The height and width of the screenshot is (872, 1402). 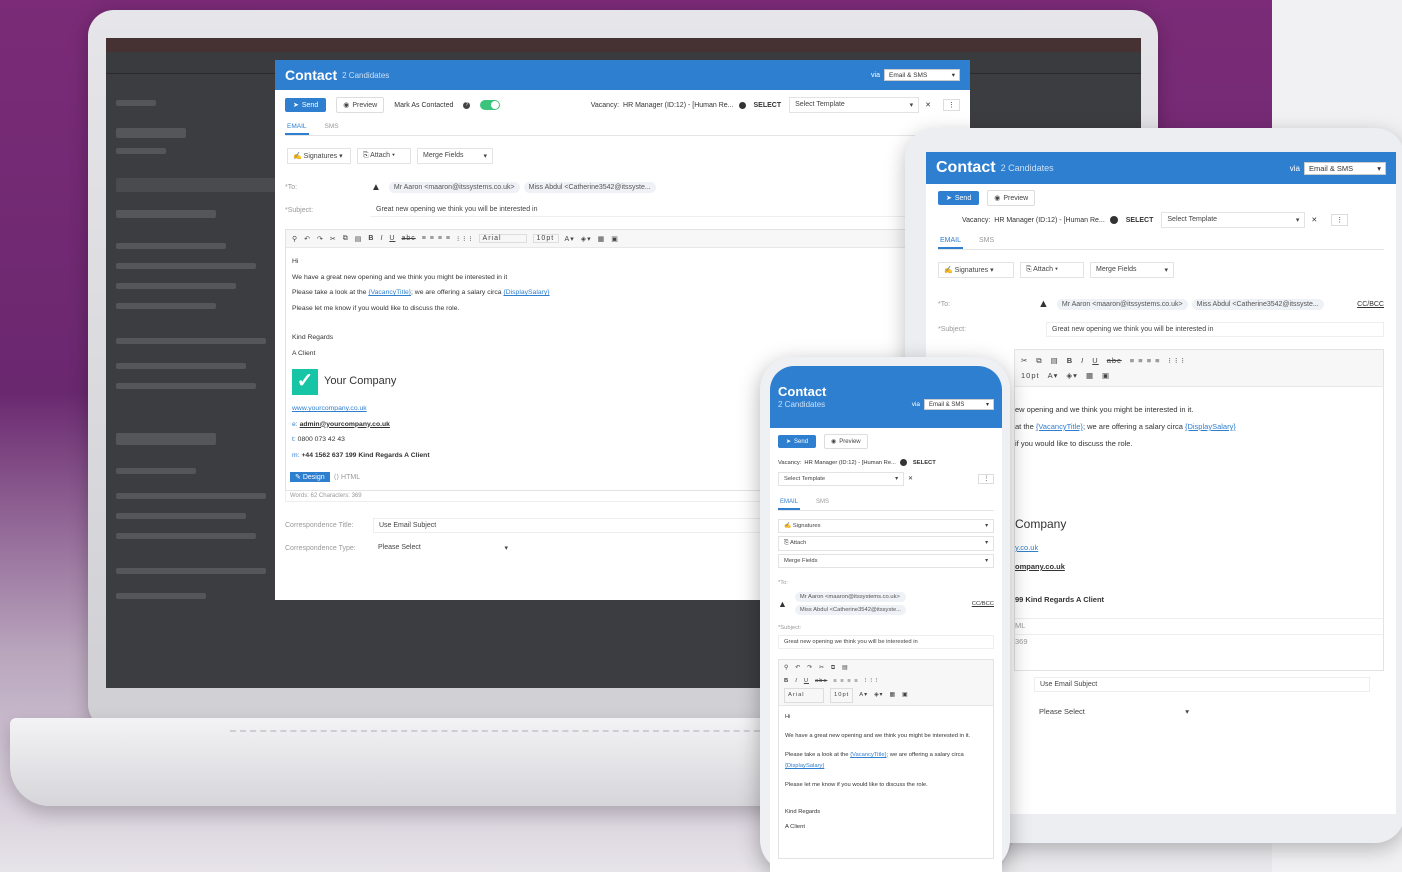 What do you see at coordinates (1199, 625) in the screenshot?
I see `tab-html: ML` at bounding box center [1199, 625].